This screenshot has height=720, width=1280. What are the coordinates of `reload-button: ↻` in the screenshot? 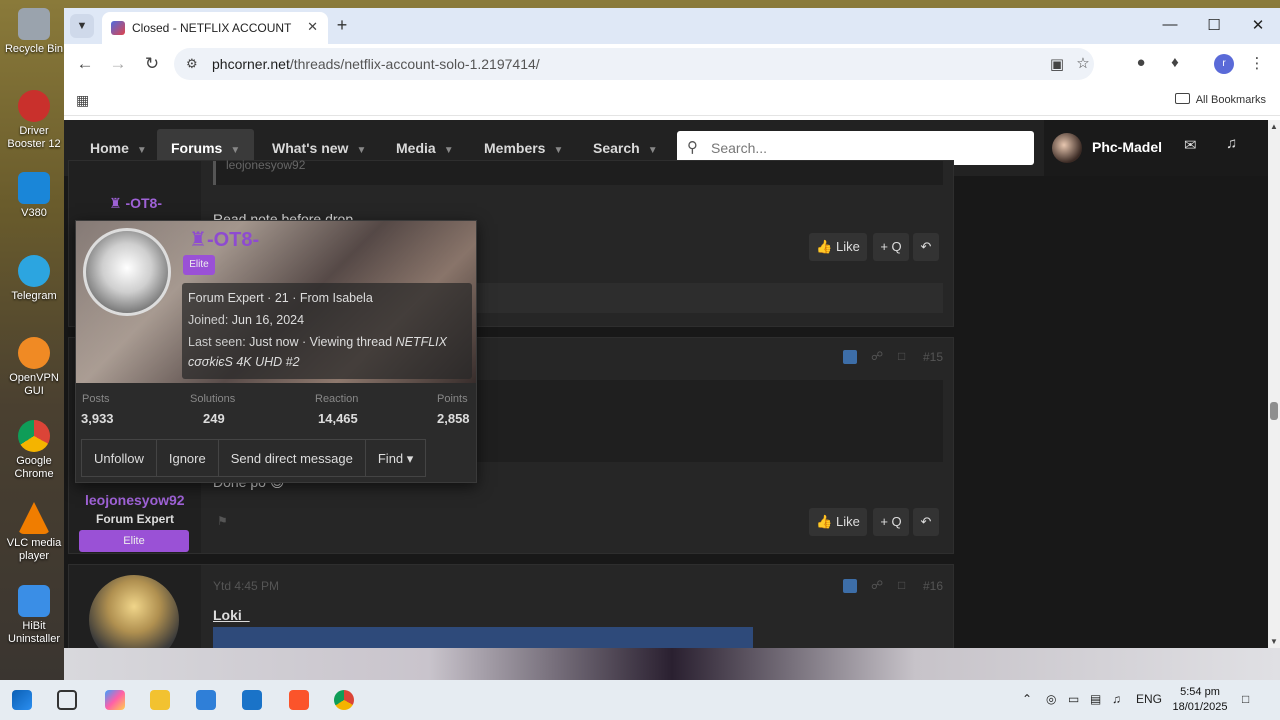 It's located at (152, 64).